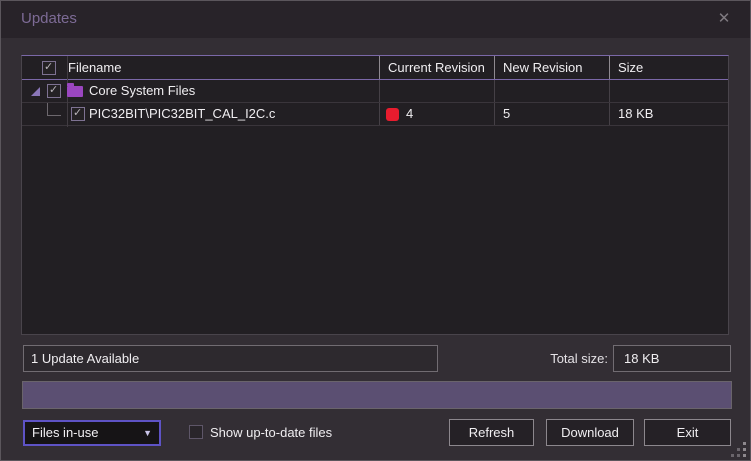 Image resolution: width=751 pixels, height=461 pixels. I want to click on table-row-core-system-files: ✓ Core System Files, so click(375, 91).